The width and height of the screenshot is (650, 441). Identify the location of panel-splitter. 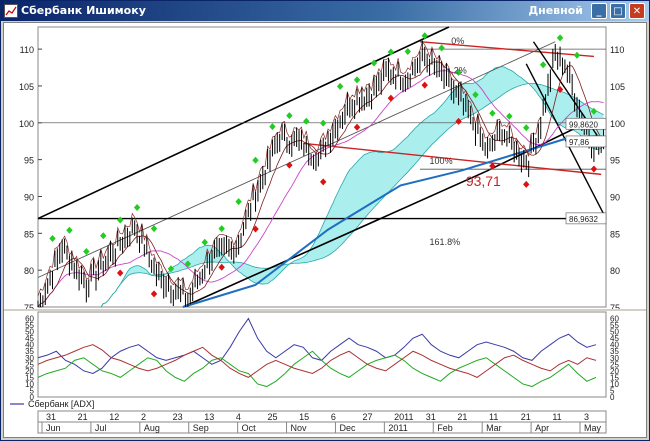
(325, 310).